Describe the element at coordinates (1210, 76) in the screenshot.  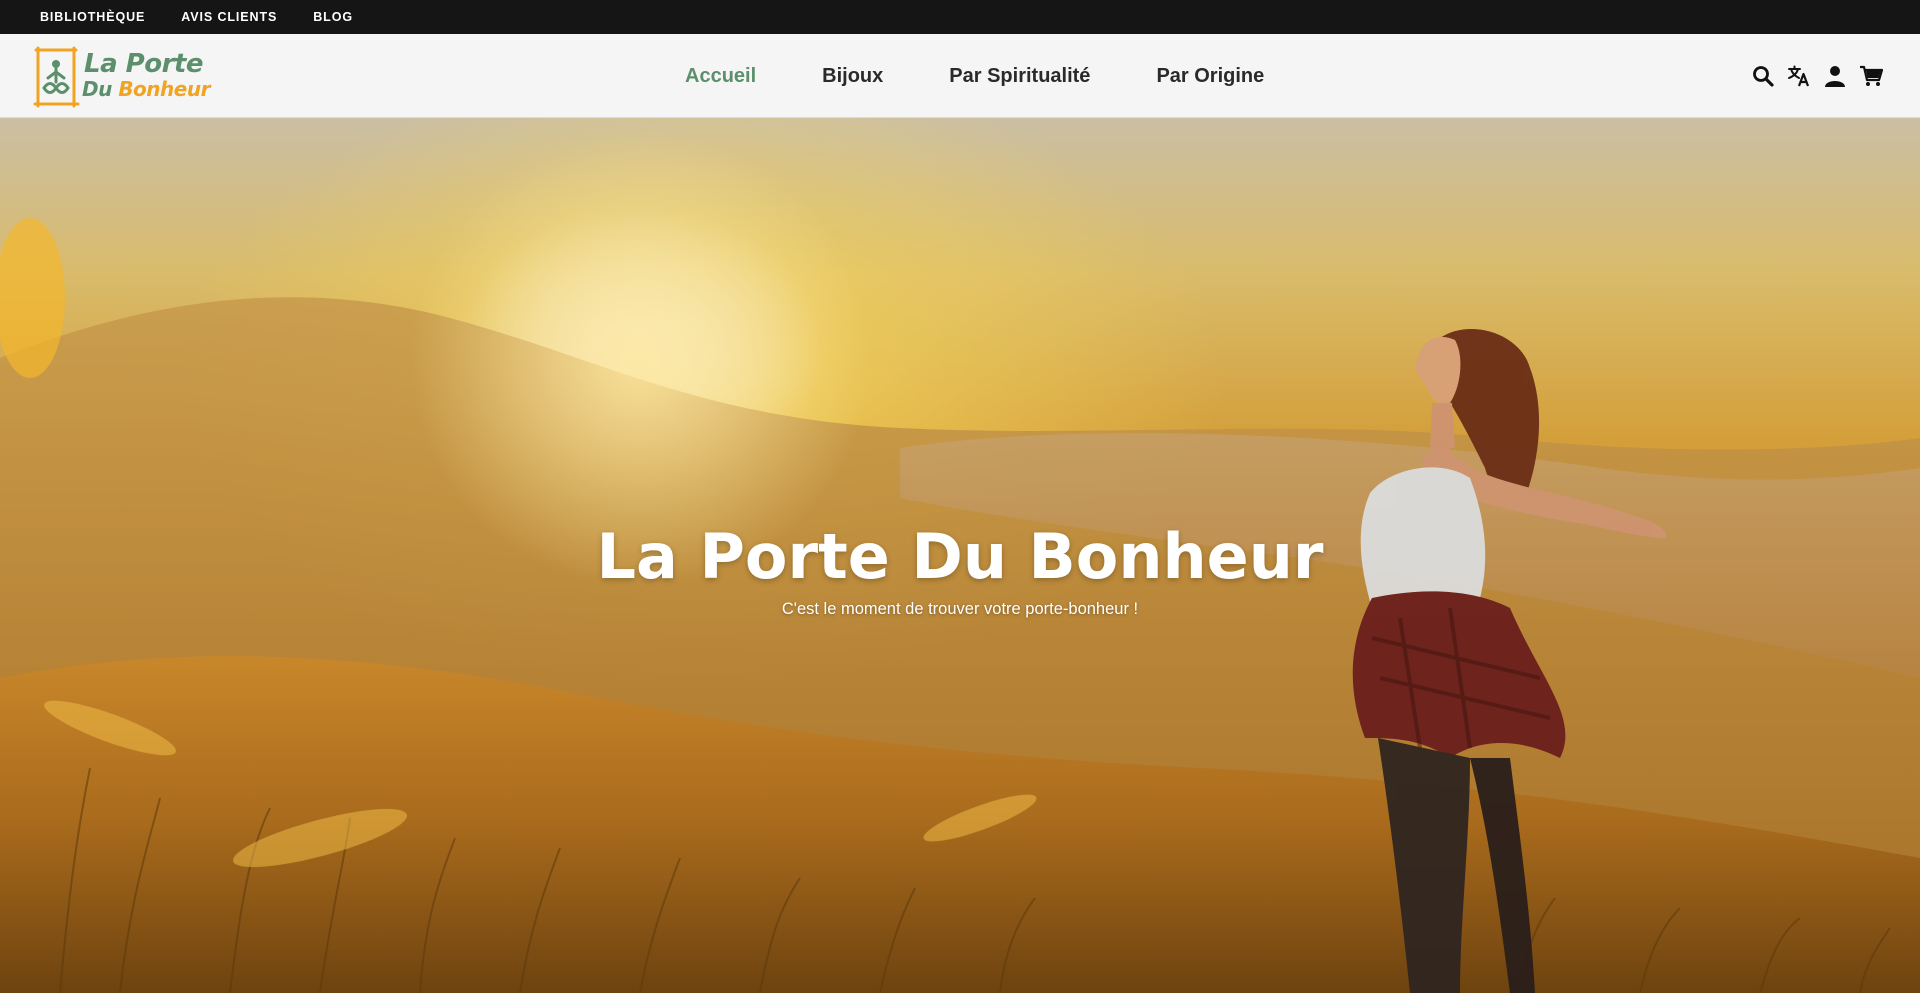
I see `nav-item-par-origine: Par Origine` at that location.